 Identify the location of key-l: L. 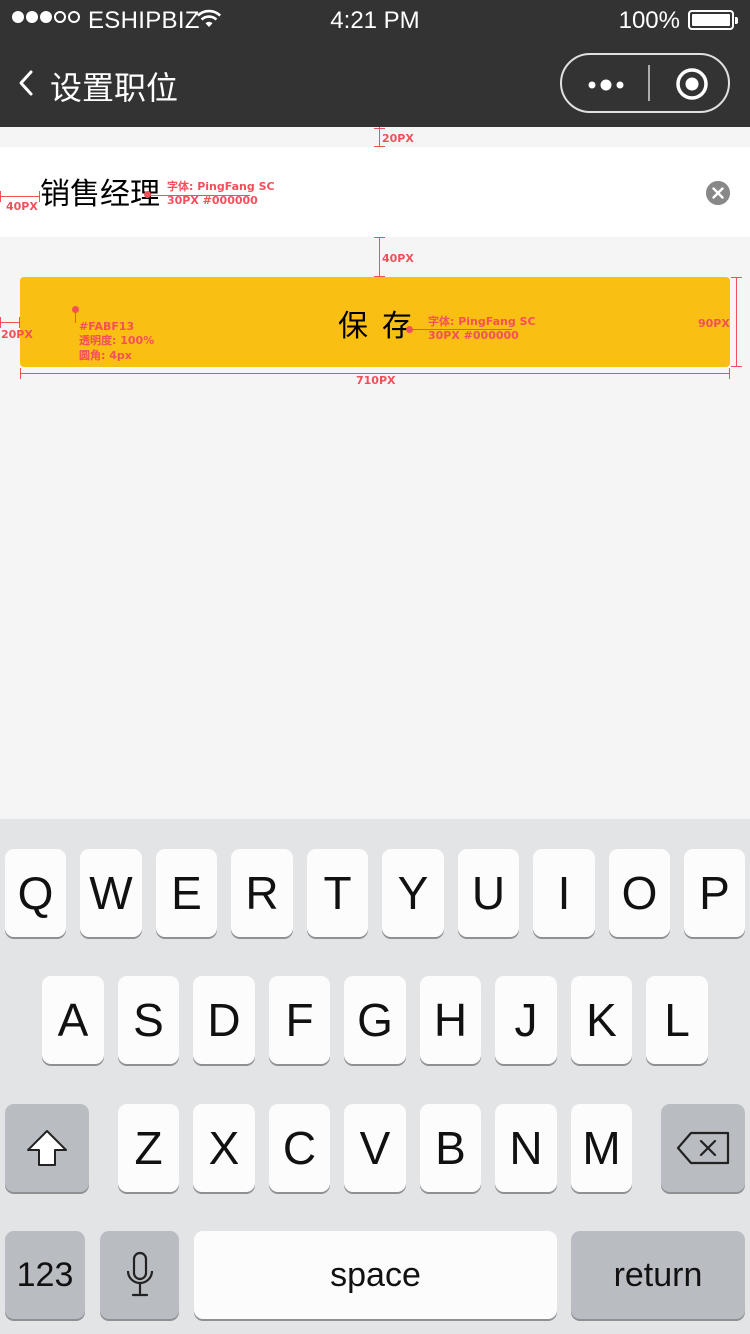
(677, 1020).